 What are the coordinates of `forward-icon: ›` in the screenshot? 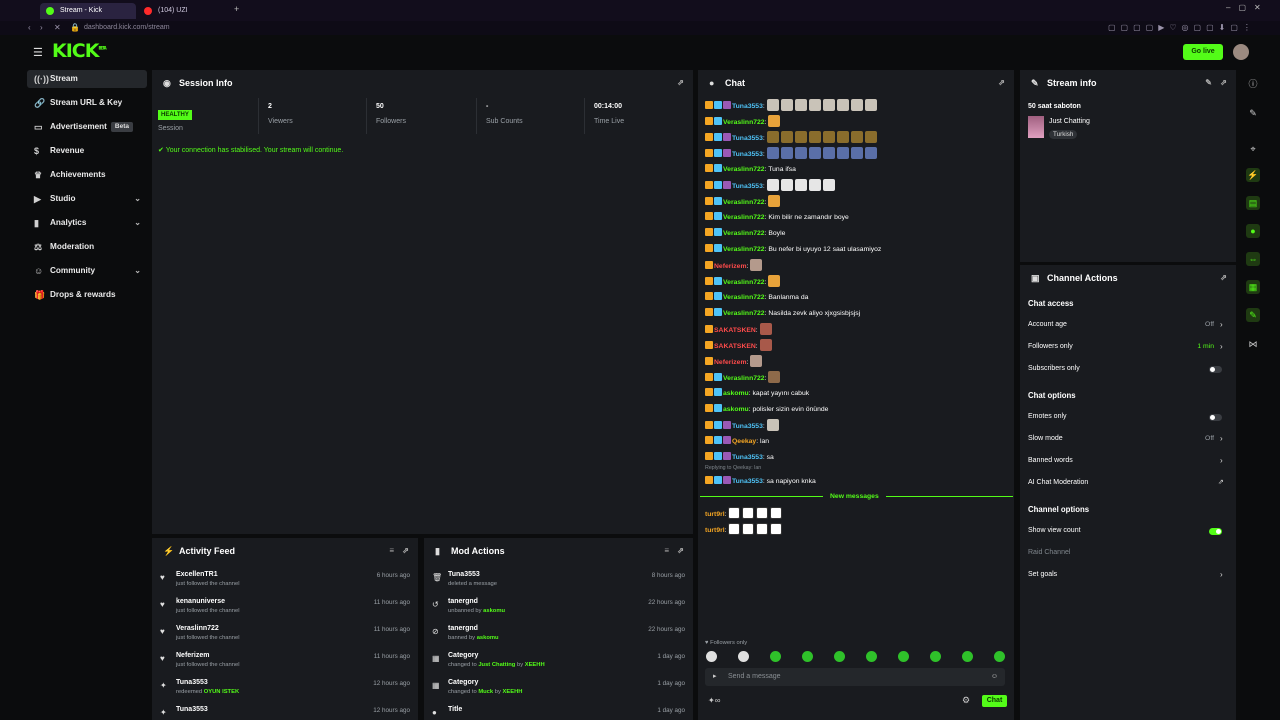 It's located at (41, 28).